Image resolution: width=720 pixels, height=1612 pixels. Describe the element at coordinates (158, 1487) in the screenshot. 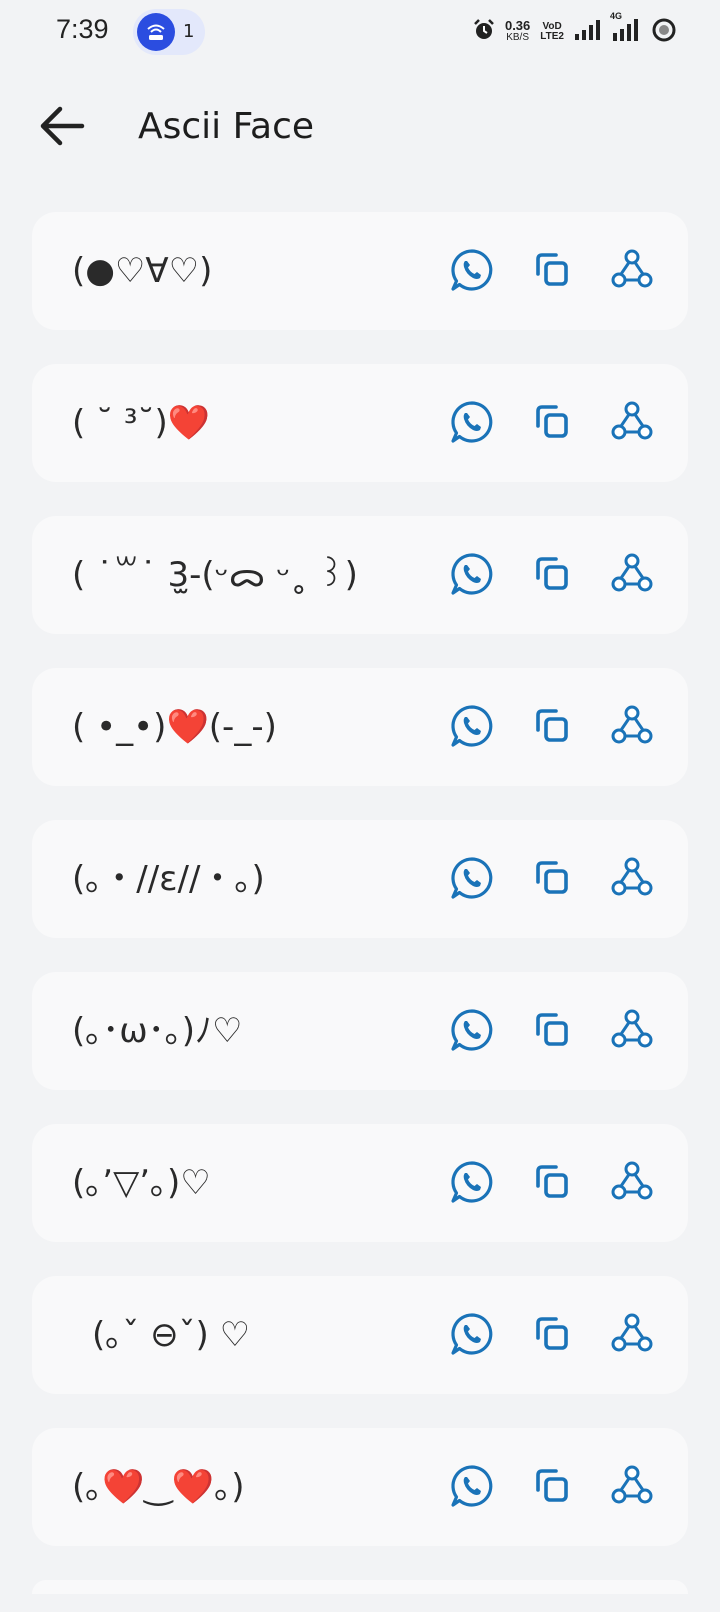

I see `face-text: (｡❤️‿❤️｡)` at that location.